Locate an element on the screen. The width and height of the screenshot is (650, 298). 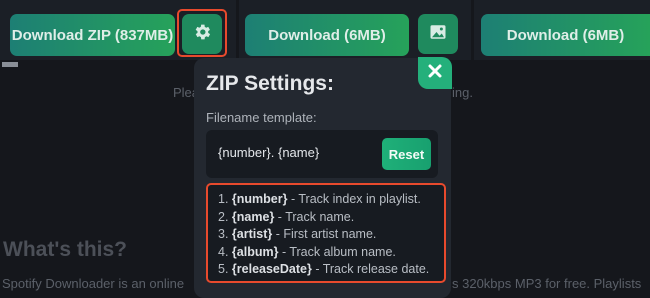
list-item: 1. {number} - Track index in playlist. is located at coordinates (319, 199).